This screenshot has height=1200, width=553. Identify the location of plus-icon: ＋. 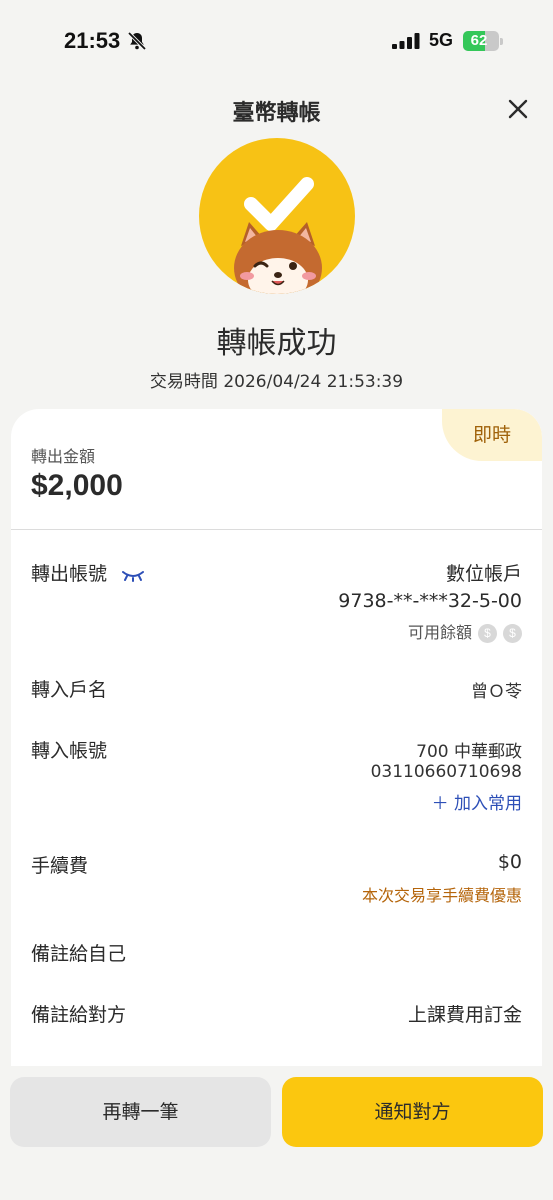
(440, 804).